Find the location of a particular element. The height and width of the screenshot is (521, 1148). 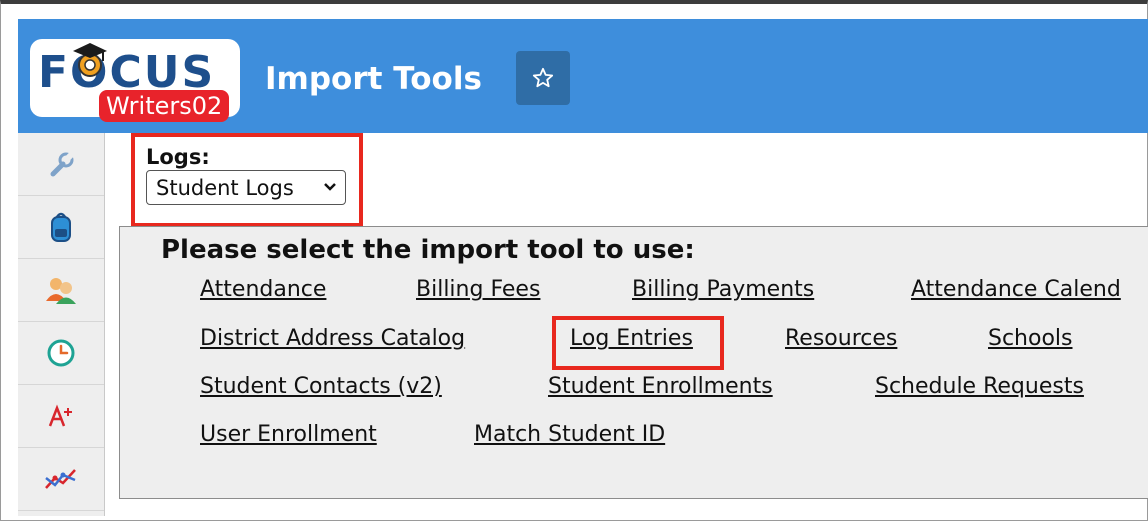

tool-link-schedule-requests: Schedule Requests is located at coordinates (979, 386).